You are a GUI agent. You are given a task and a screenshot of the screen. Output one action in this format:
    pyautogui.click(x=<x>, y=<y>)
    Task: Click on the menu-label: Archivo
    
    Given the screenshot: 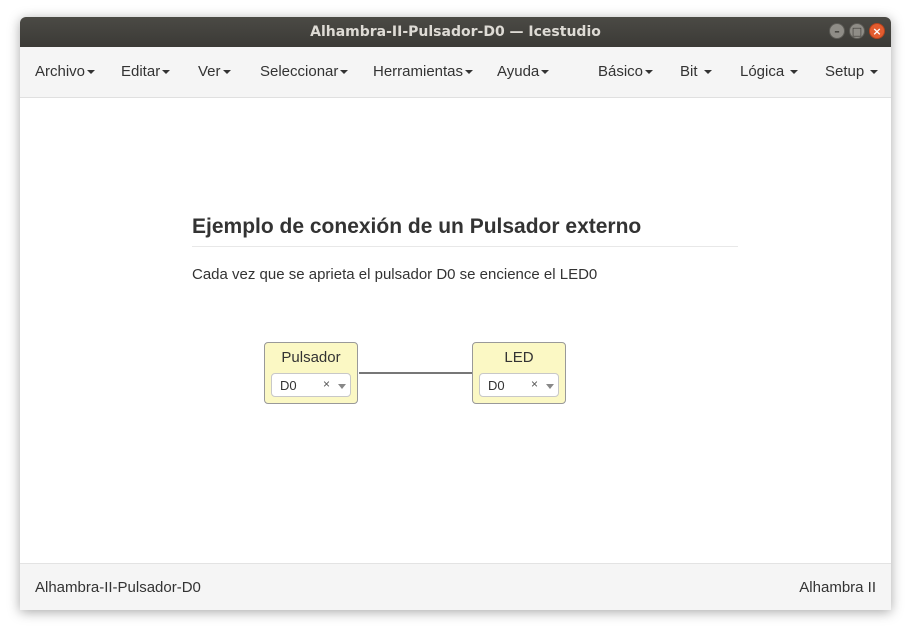 What is the action you would take?
    pyautogui.click(x=60, y=71)
    